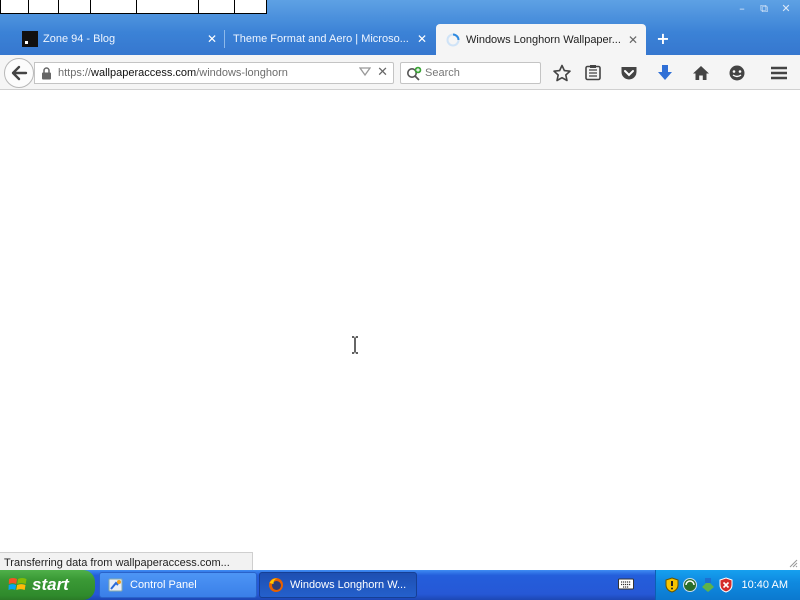  I want to click on resize-grip-icon, so click(792, 562).